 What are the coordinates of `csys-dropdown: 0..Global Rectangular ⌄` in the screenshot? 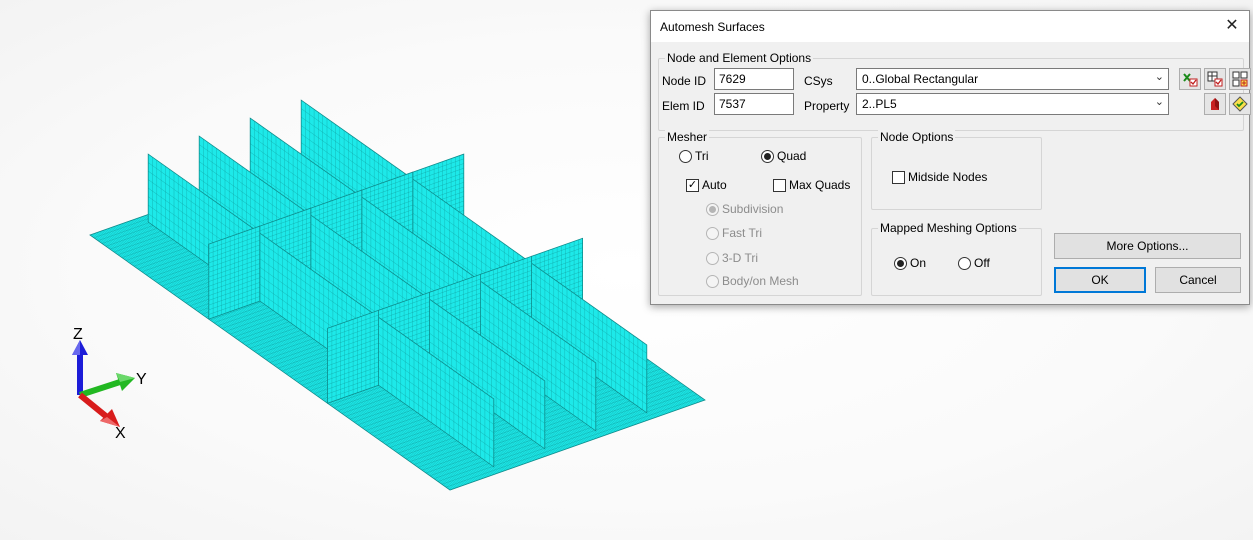 It's located at (1012, 79).